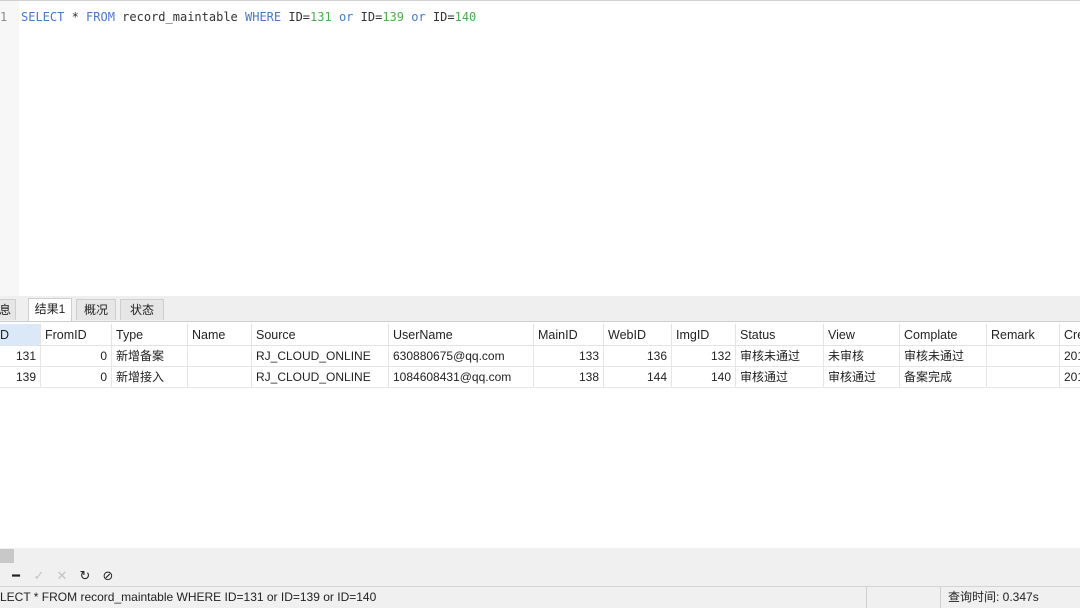  Describe the element at coordinates (62, 576) in the screenshot. I see `discard-x-icon: ✕` at that location.